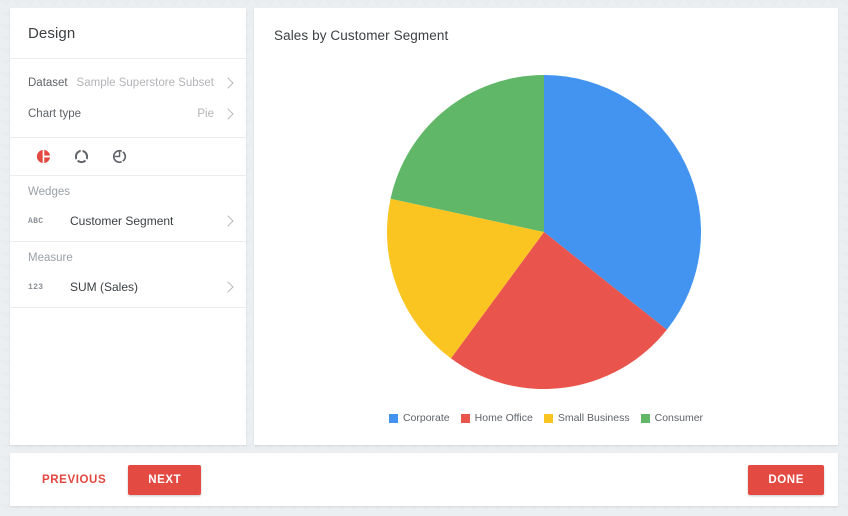  I want to click on page-title: Design, so click(52, 33).